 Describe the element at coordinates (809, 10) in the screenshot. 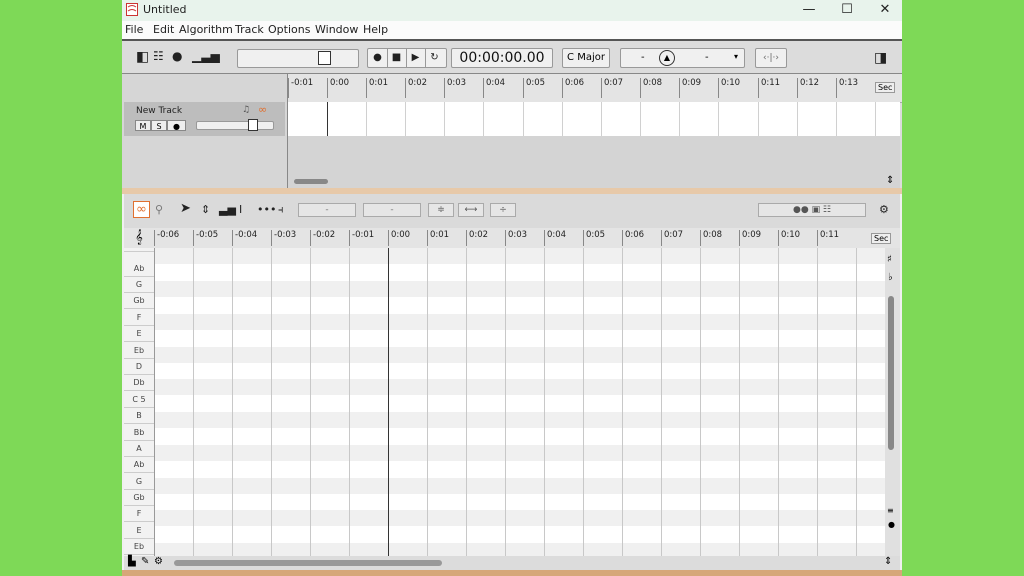

I see `minimize-button: —` at that location.